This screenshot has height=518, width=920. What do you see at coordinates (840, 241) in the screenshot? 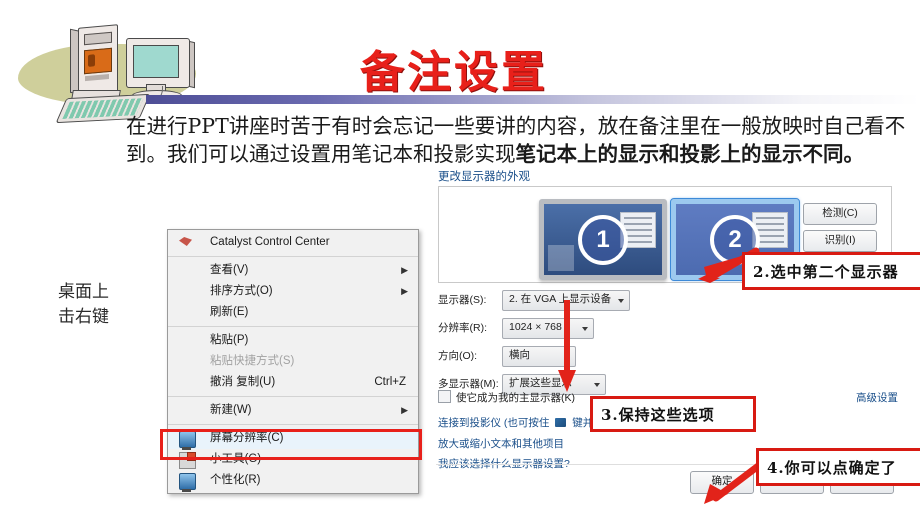
I see `identify-button: 识别(I)` at bounding box center [840, 241].